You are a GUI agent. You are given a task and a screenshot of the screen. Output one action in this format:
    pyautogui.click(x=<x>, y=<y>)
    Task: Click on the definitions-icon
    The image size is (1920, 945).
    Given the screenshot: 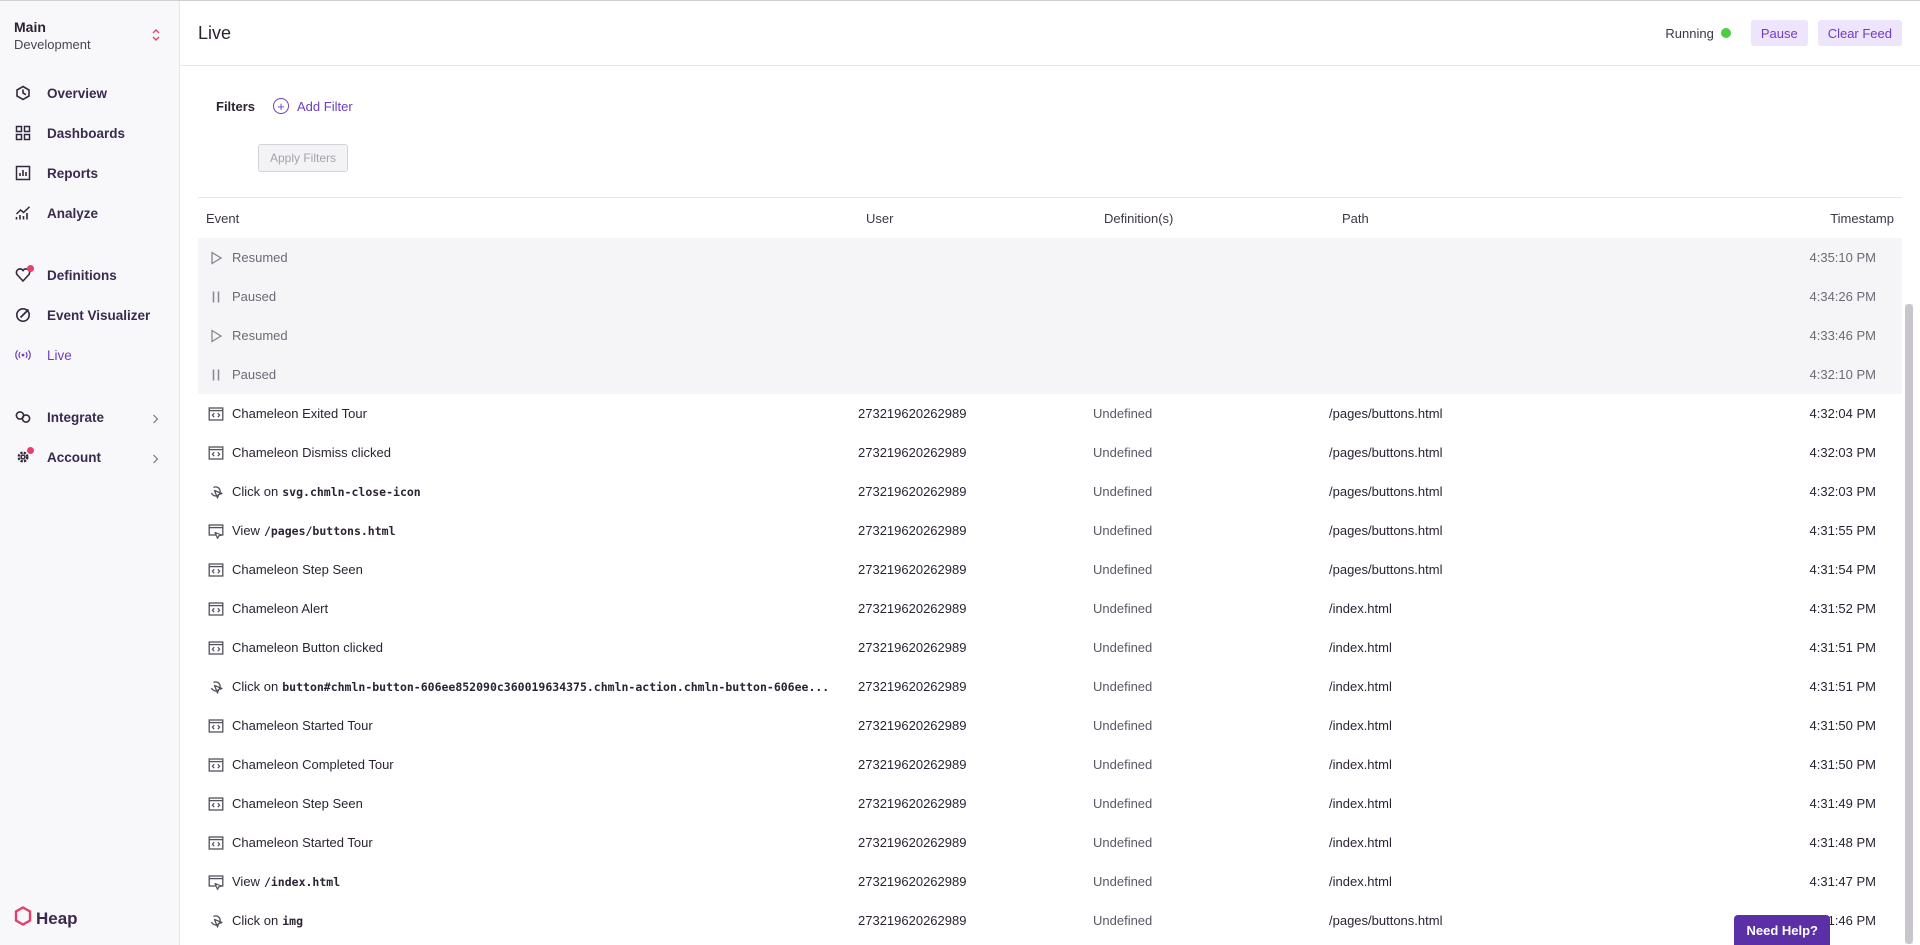 What is the action you would take?
    pyautogui.click(x=24, y=274)
    